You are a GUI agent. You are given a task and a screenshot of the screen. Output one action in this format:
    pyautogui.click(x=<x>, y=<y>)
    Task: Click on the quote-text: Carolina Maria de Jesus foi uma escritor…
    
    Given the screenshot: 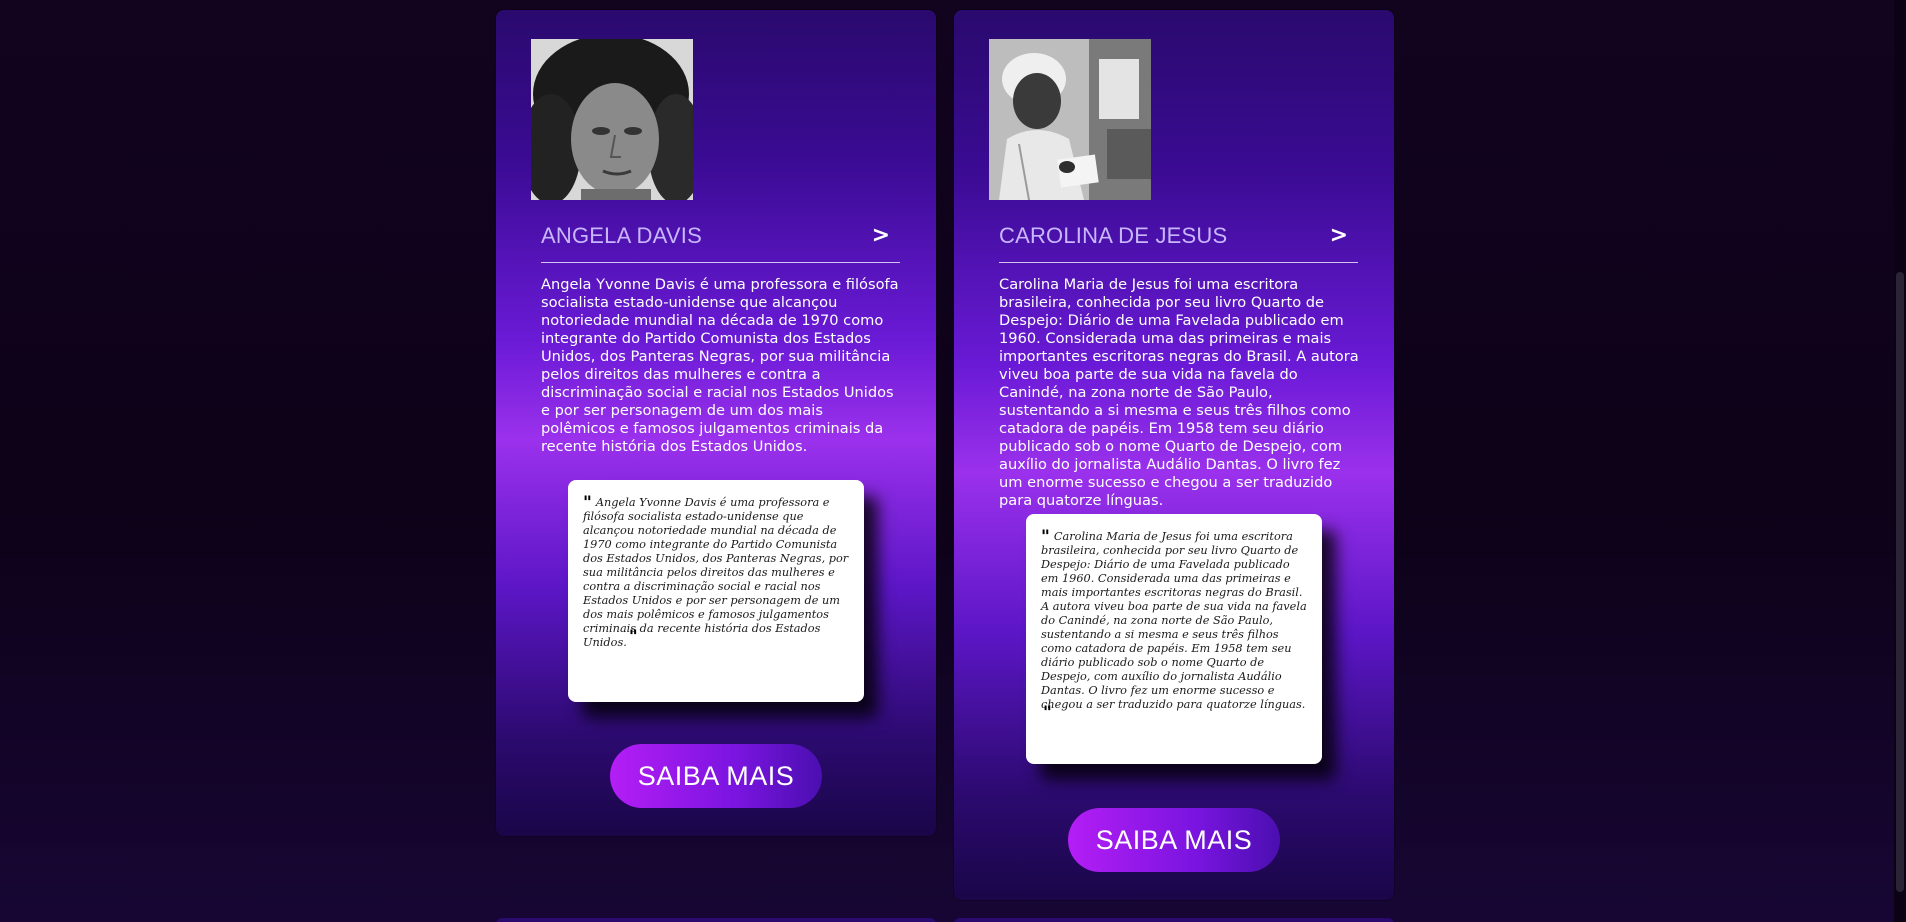 What is the action you would take?
    pyautogui.click(x=1174, y=620)
    